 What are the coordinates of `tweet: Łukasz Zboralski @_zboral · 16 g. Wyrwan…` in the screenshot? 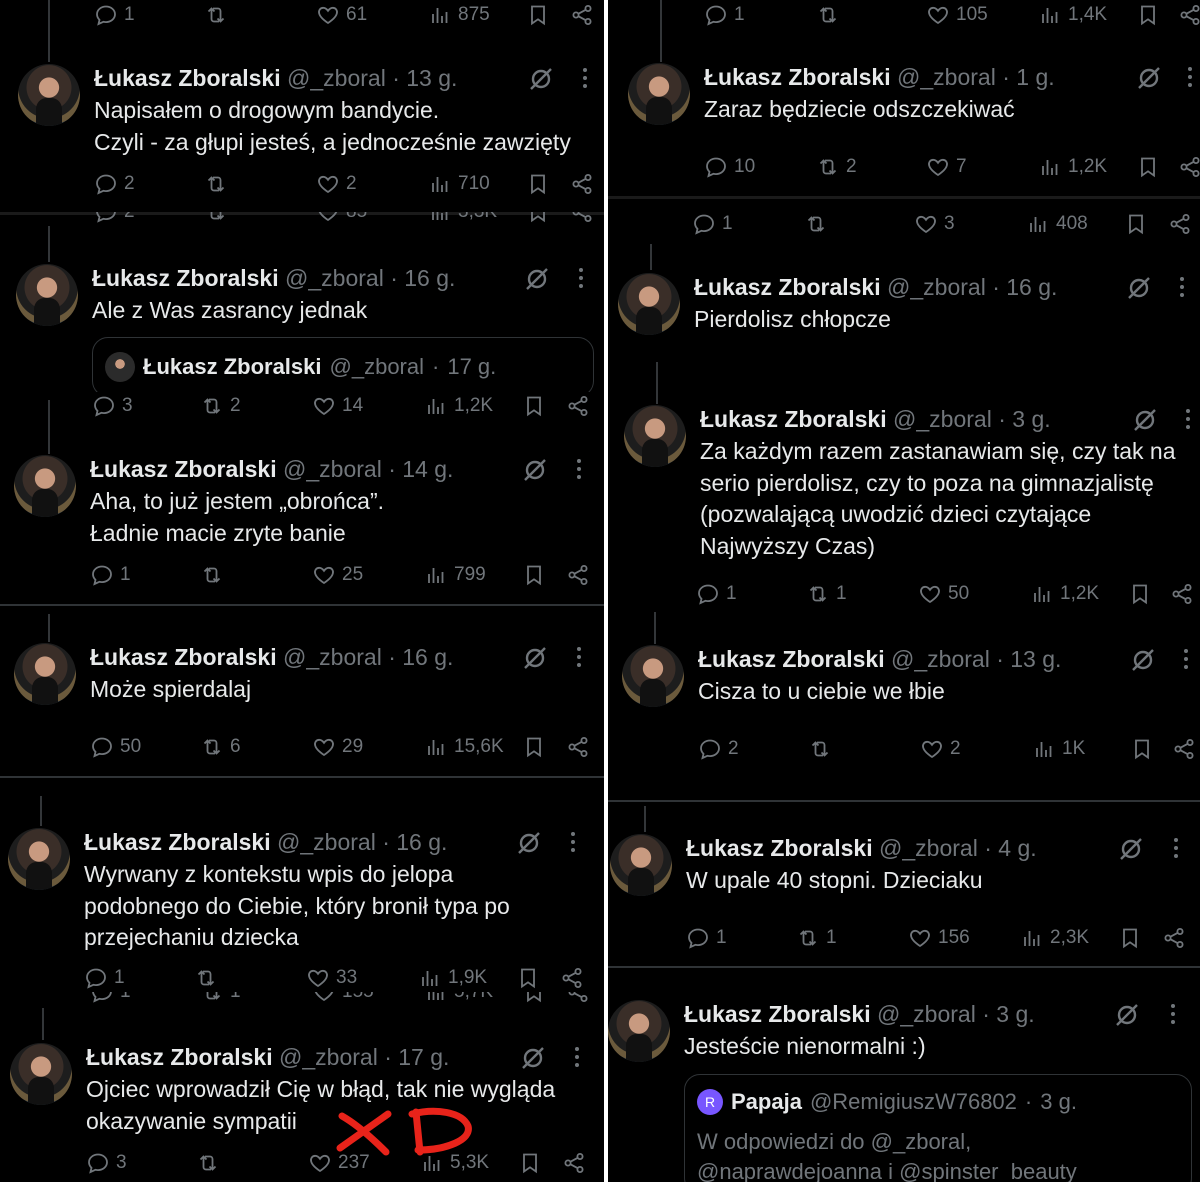 It's located at (306, 913).